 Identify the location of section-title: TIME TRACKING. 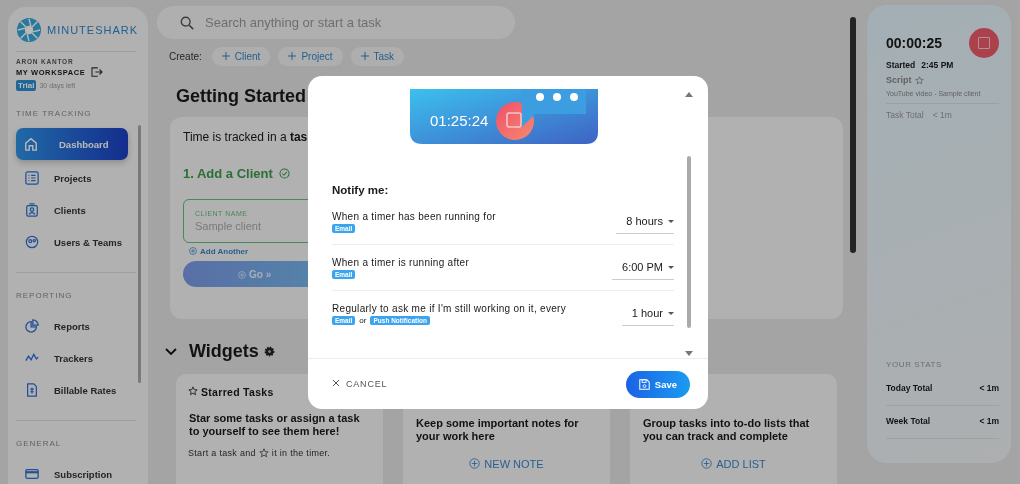
(54, 113).